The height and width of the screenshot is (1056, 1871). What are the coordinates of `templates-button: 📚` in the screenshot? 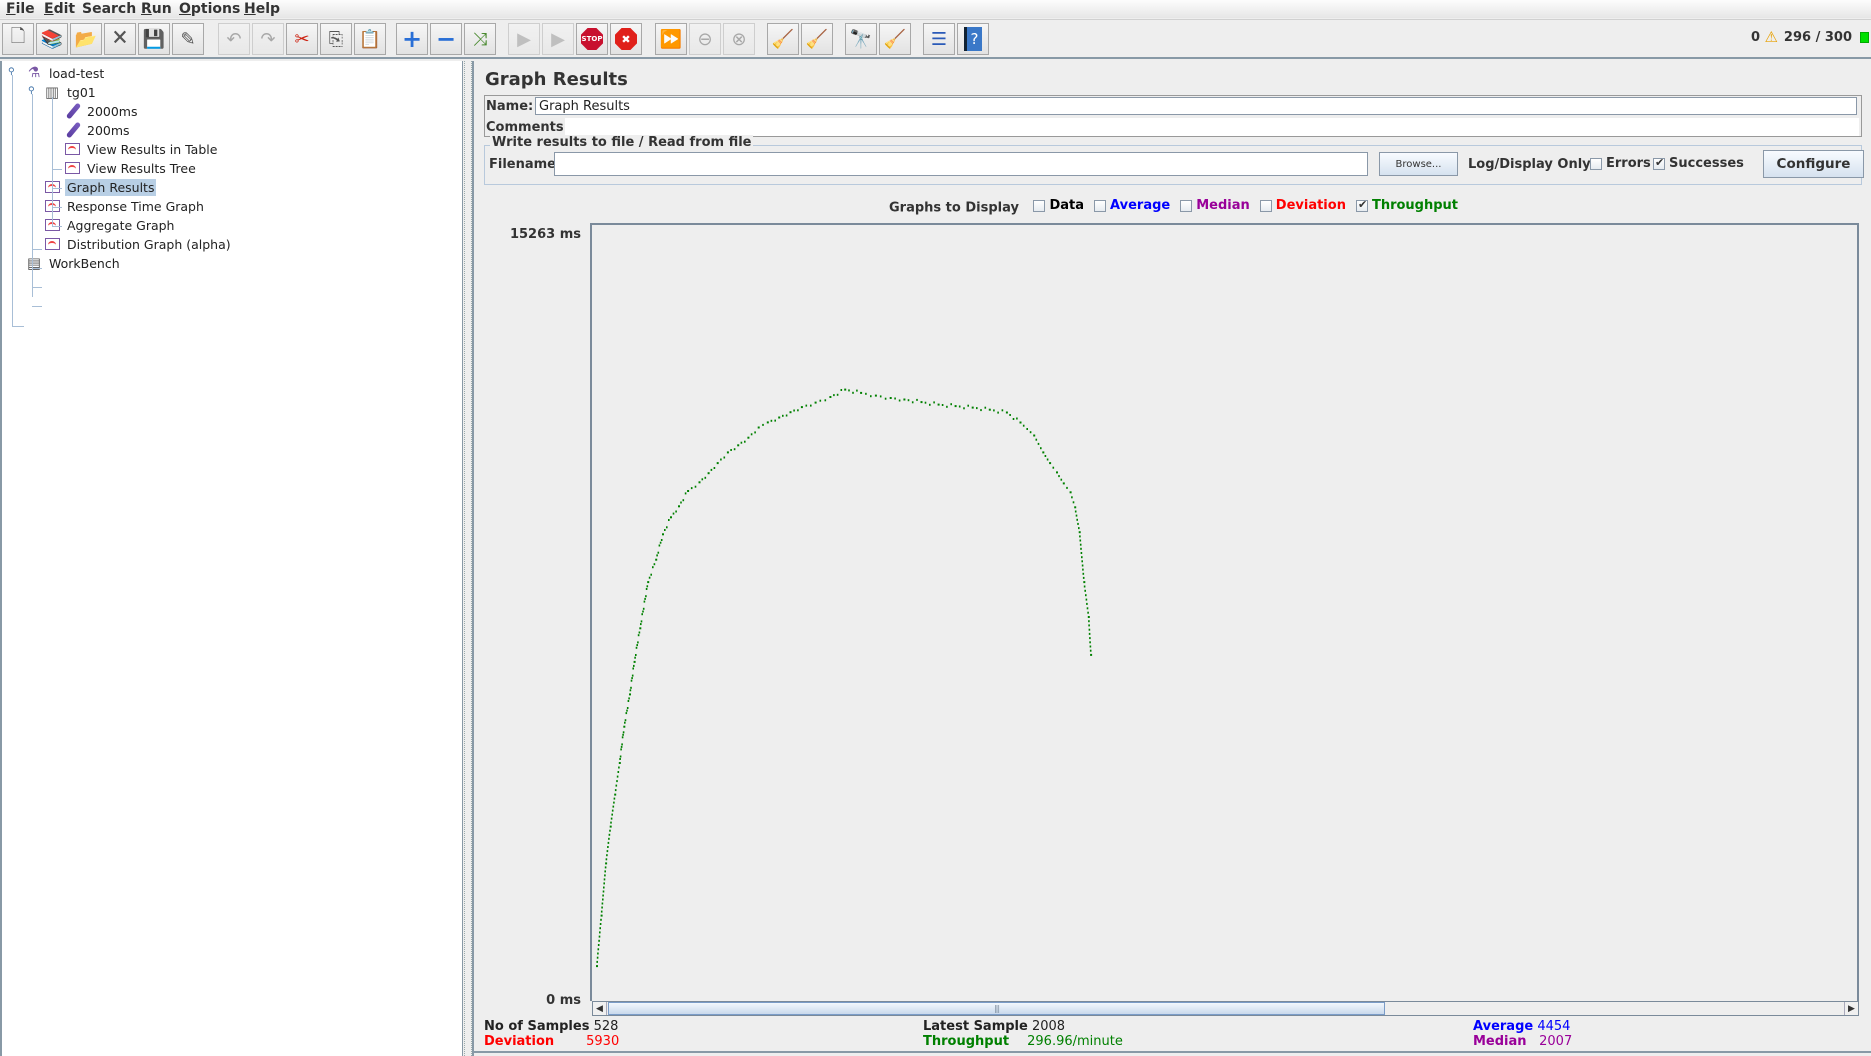 It's located at (52, 39).